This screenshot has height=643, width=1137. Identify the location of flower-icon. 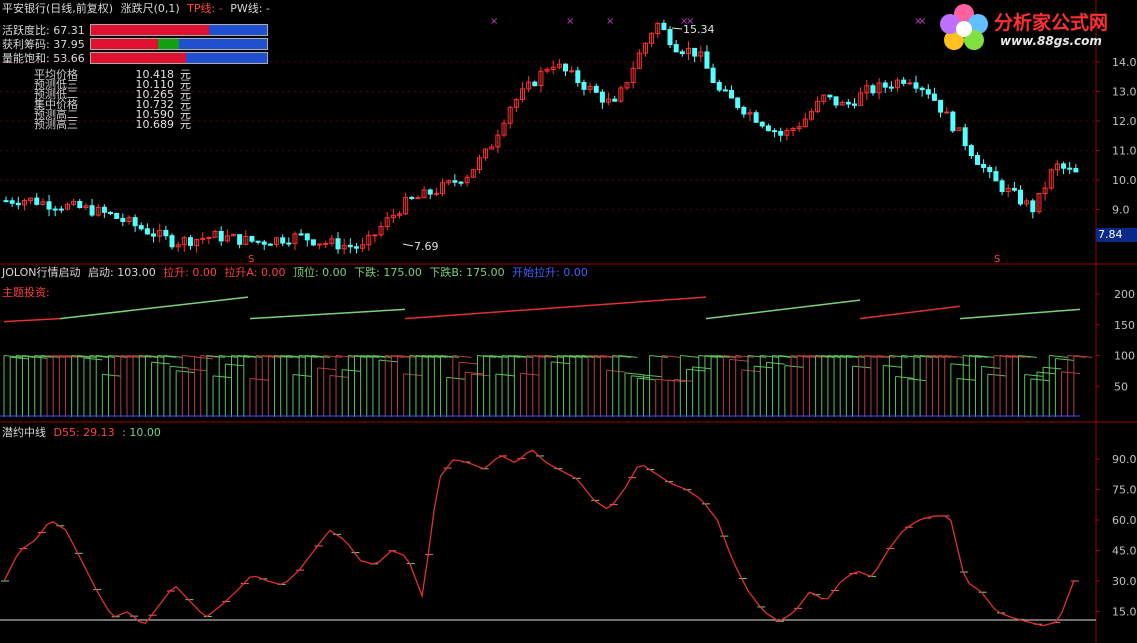
(964, 27).